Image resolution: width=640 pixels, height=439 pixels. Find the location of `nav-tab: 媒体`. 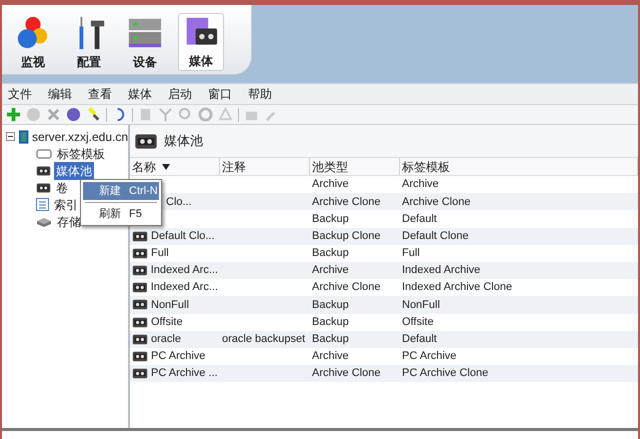

nav-tab: 媒体 is located at coordinates (201, 42).